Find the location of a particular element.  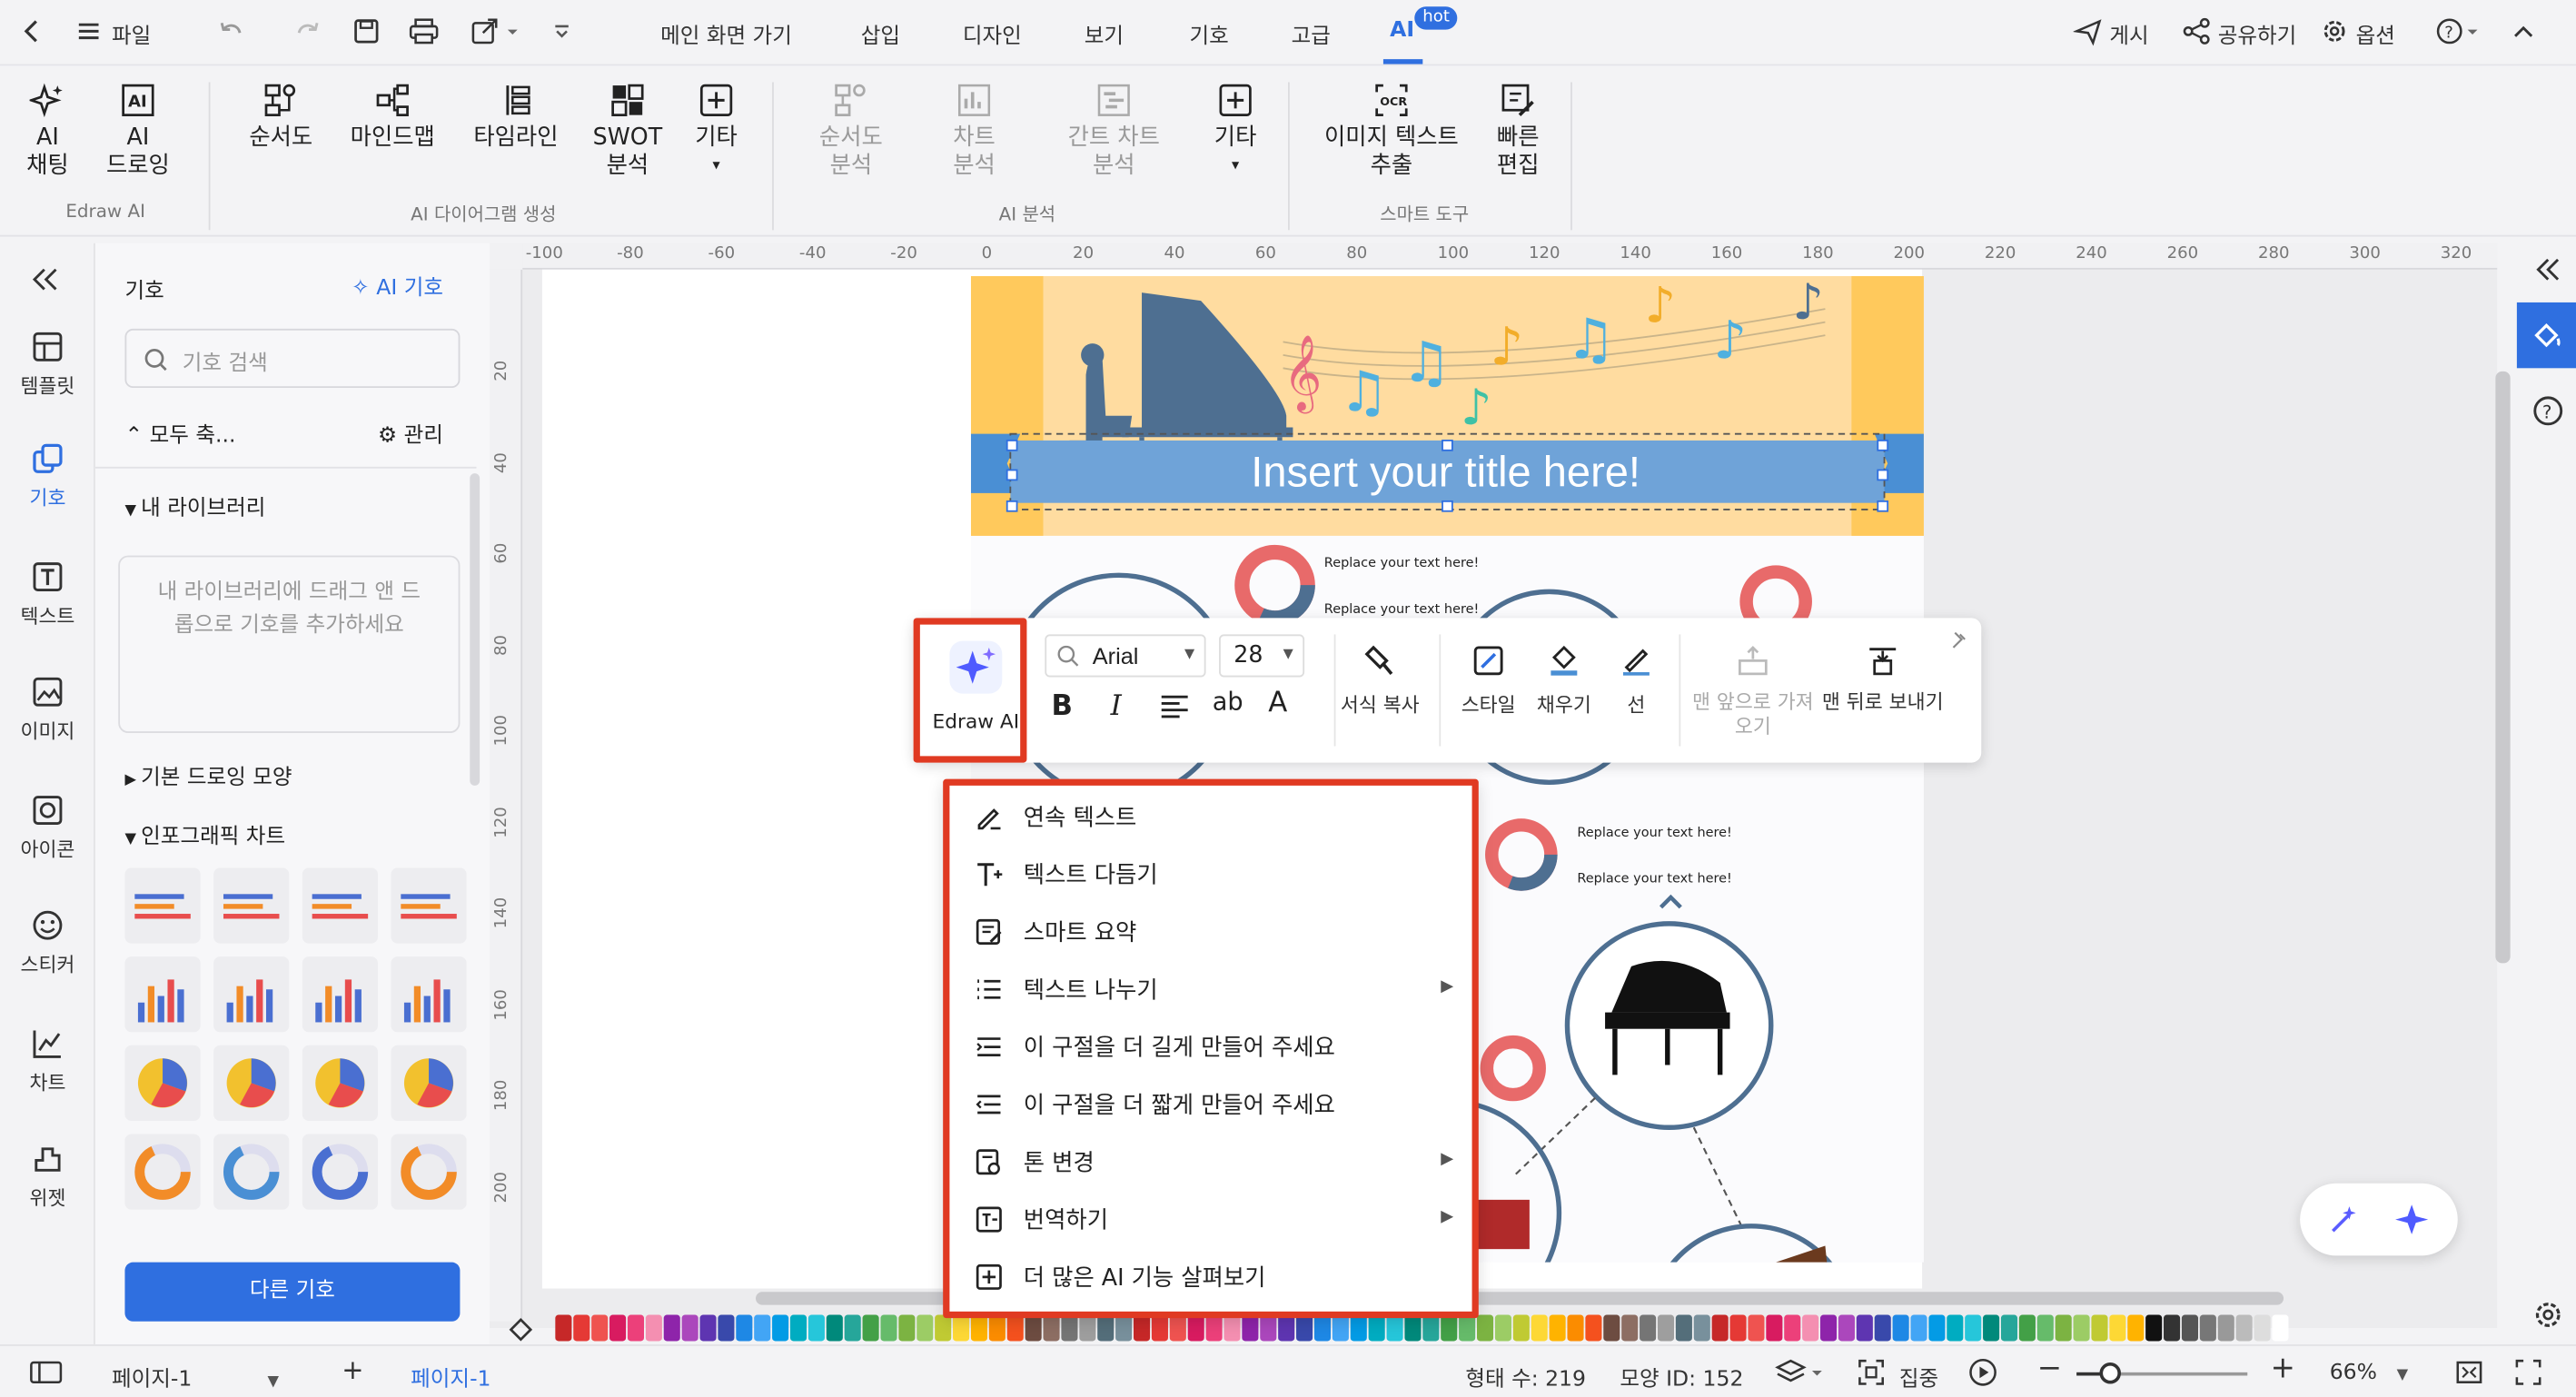

fill-button: 채우기 is located at coordinates (1564, 681).